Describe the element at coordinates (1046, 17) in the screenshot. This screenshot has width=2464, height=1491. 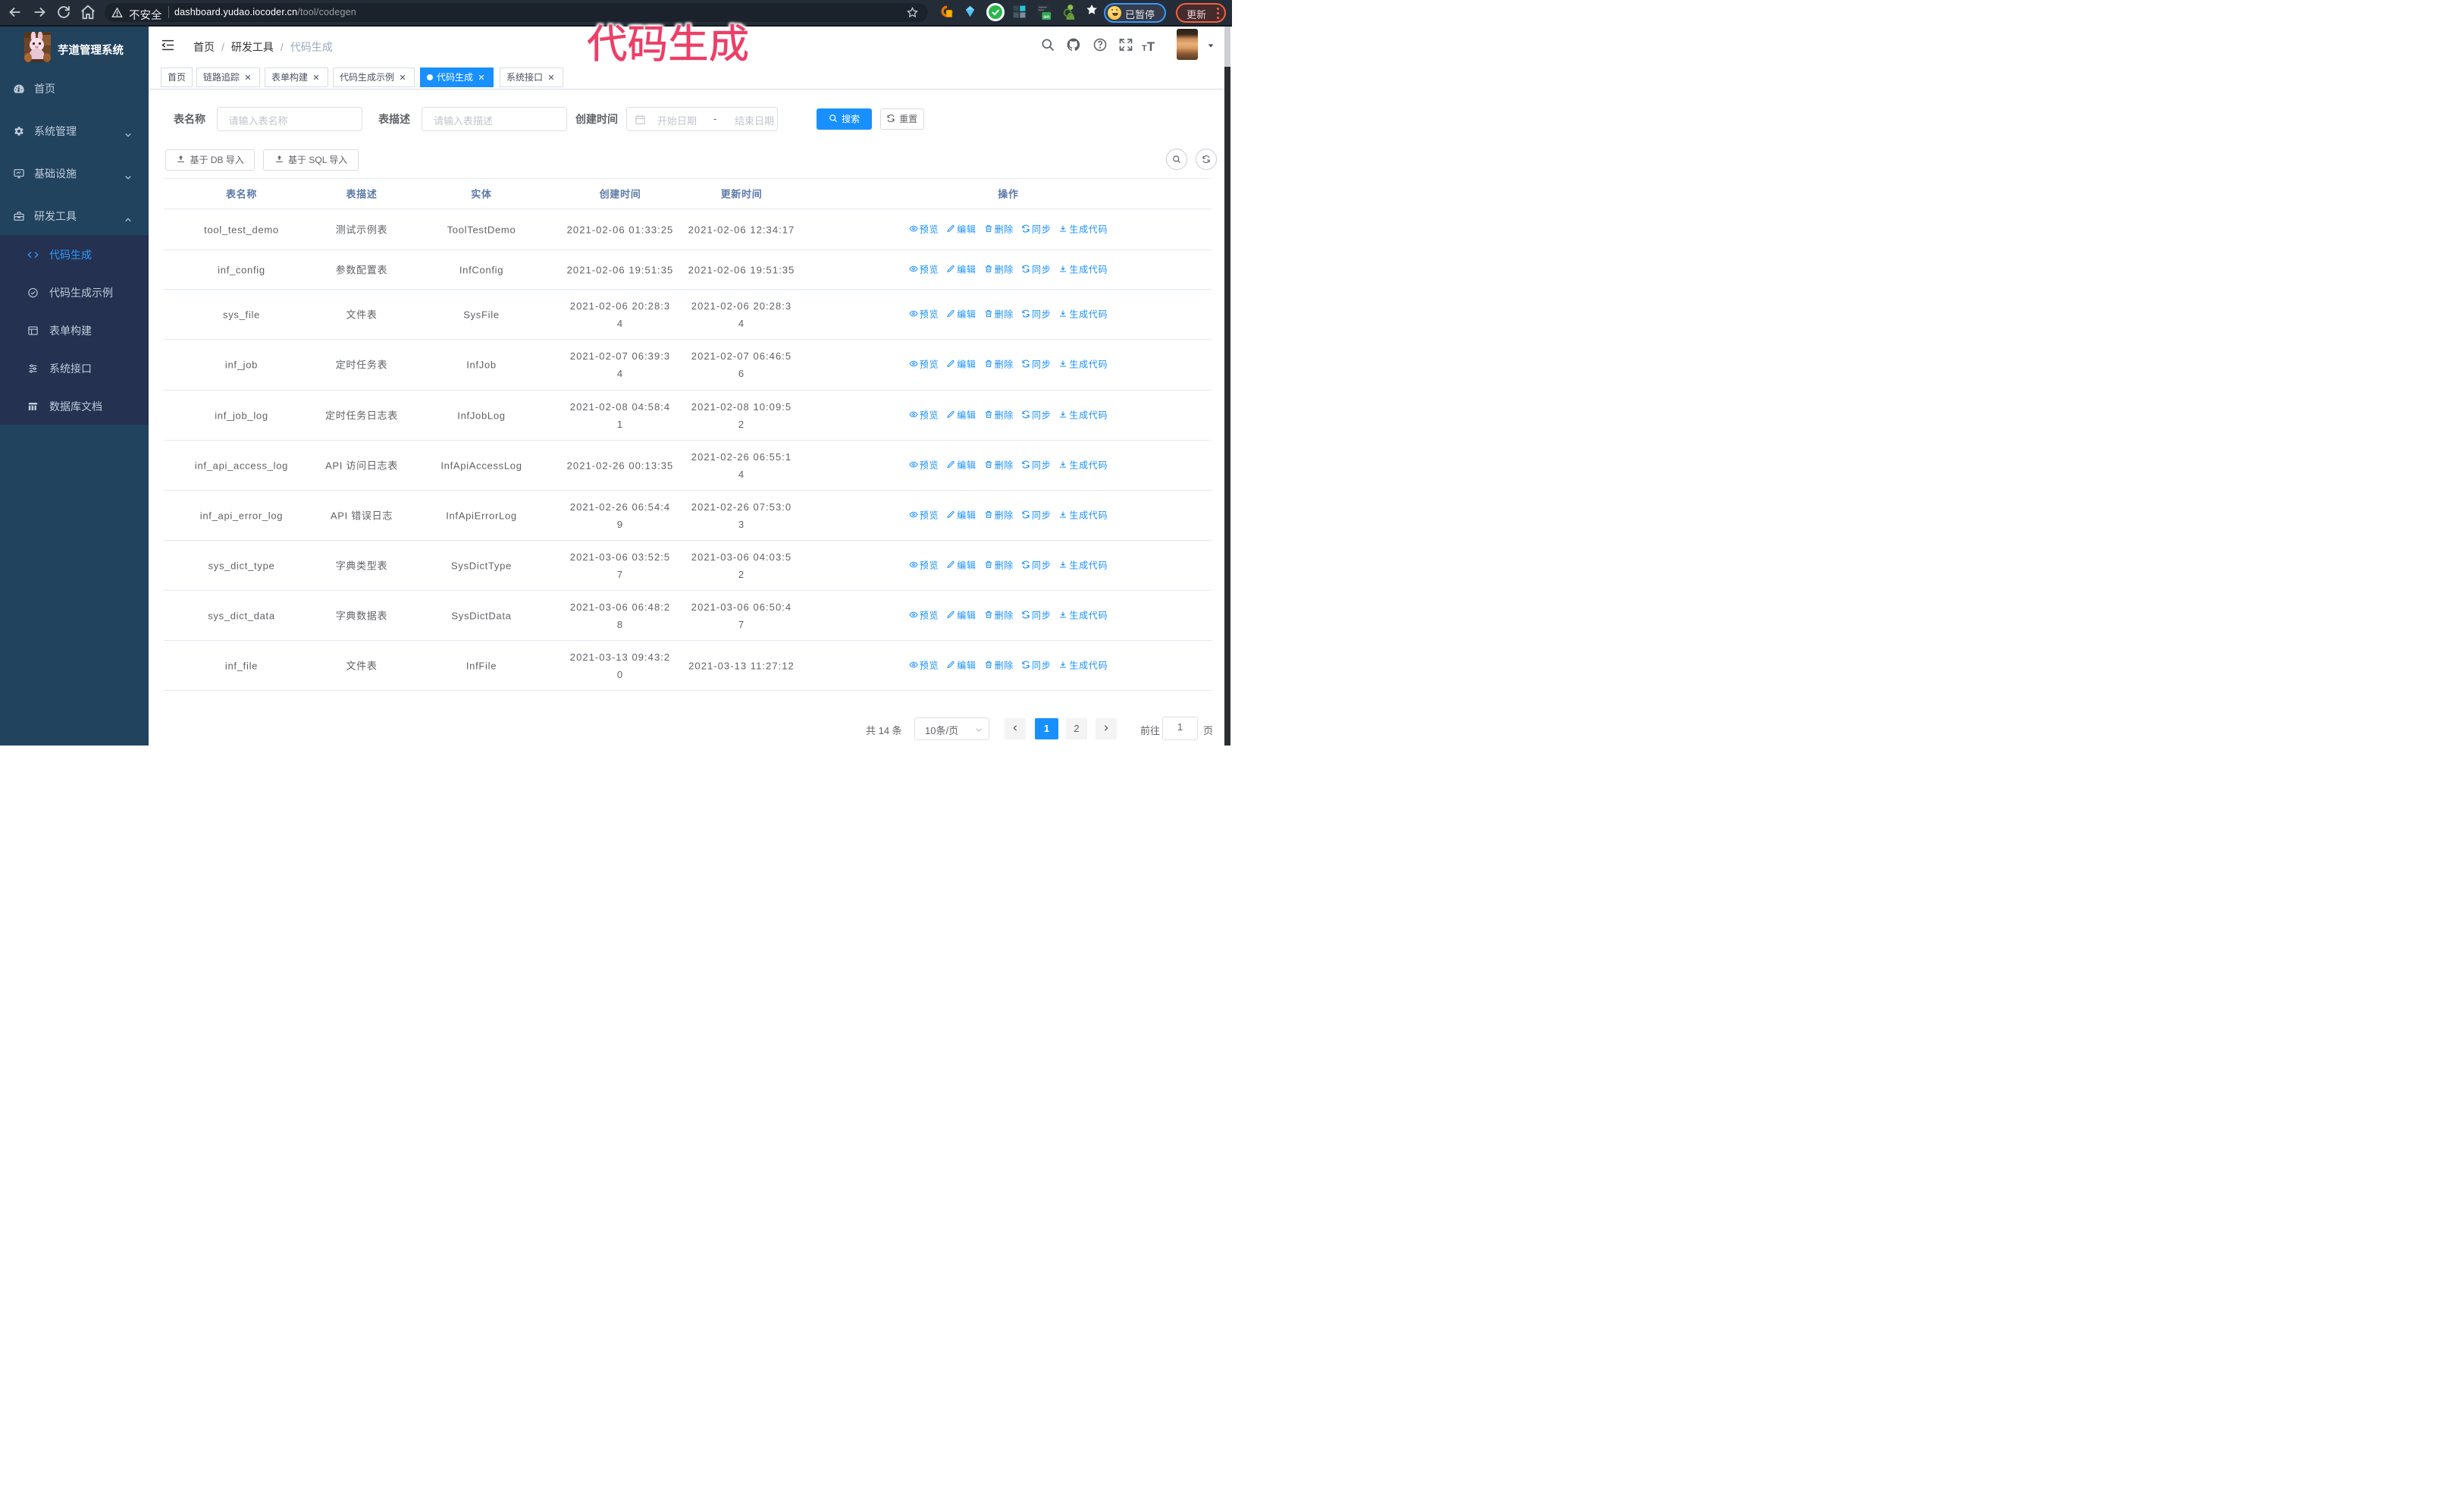
I see `svg-text: on` at that location.